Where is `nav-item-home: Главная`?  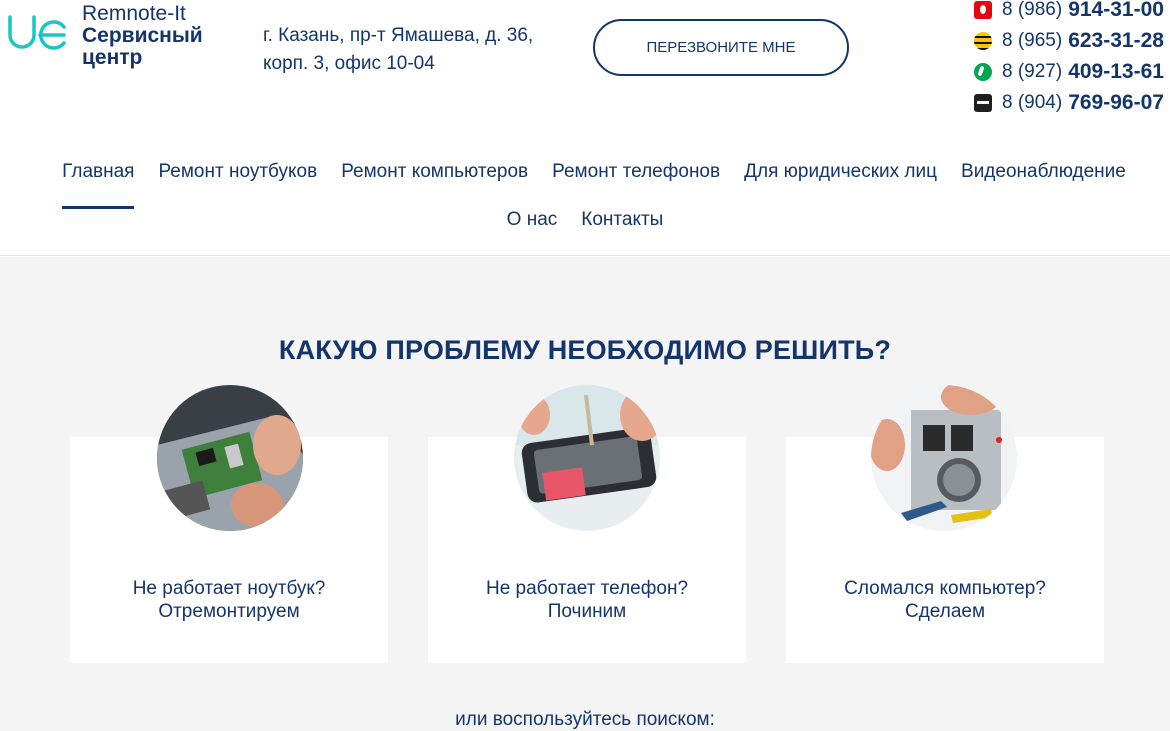
nav-item-home: Главная is located at coordinates (98, 179).